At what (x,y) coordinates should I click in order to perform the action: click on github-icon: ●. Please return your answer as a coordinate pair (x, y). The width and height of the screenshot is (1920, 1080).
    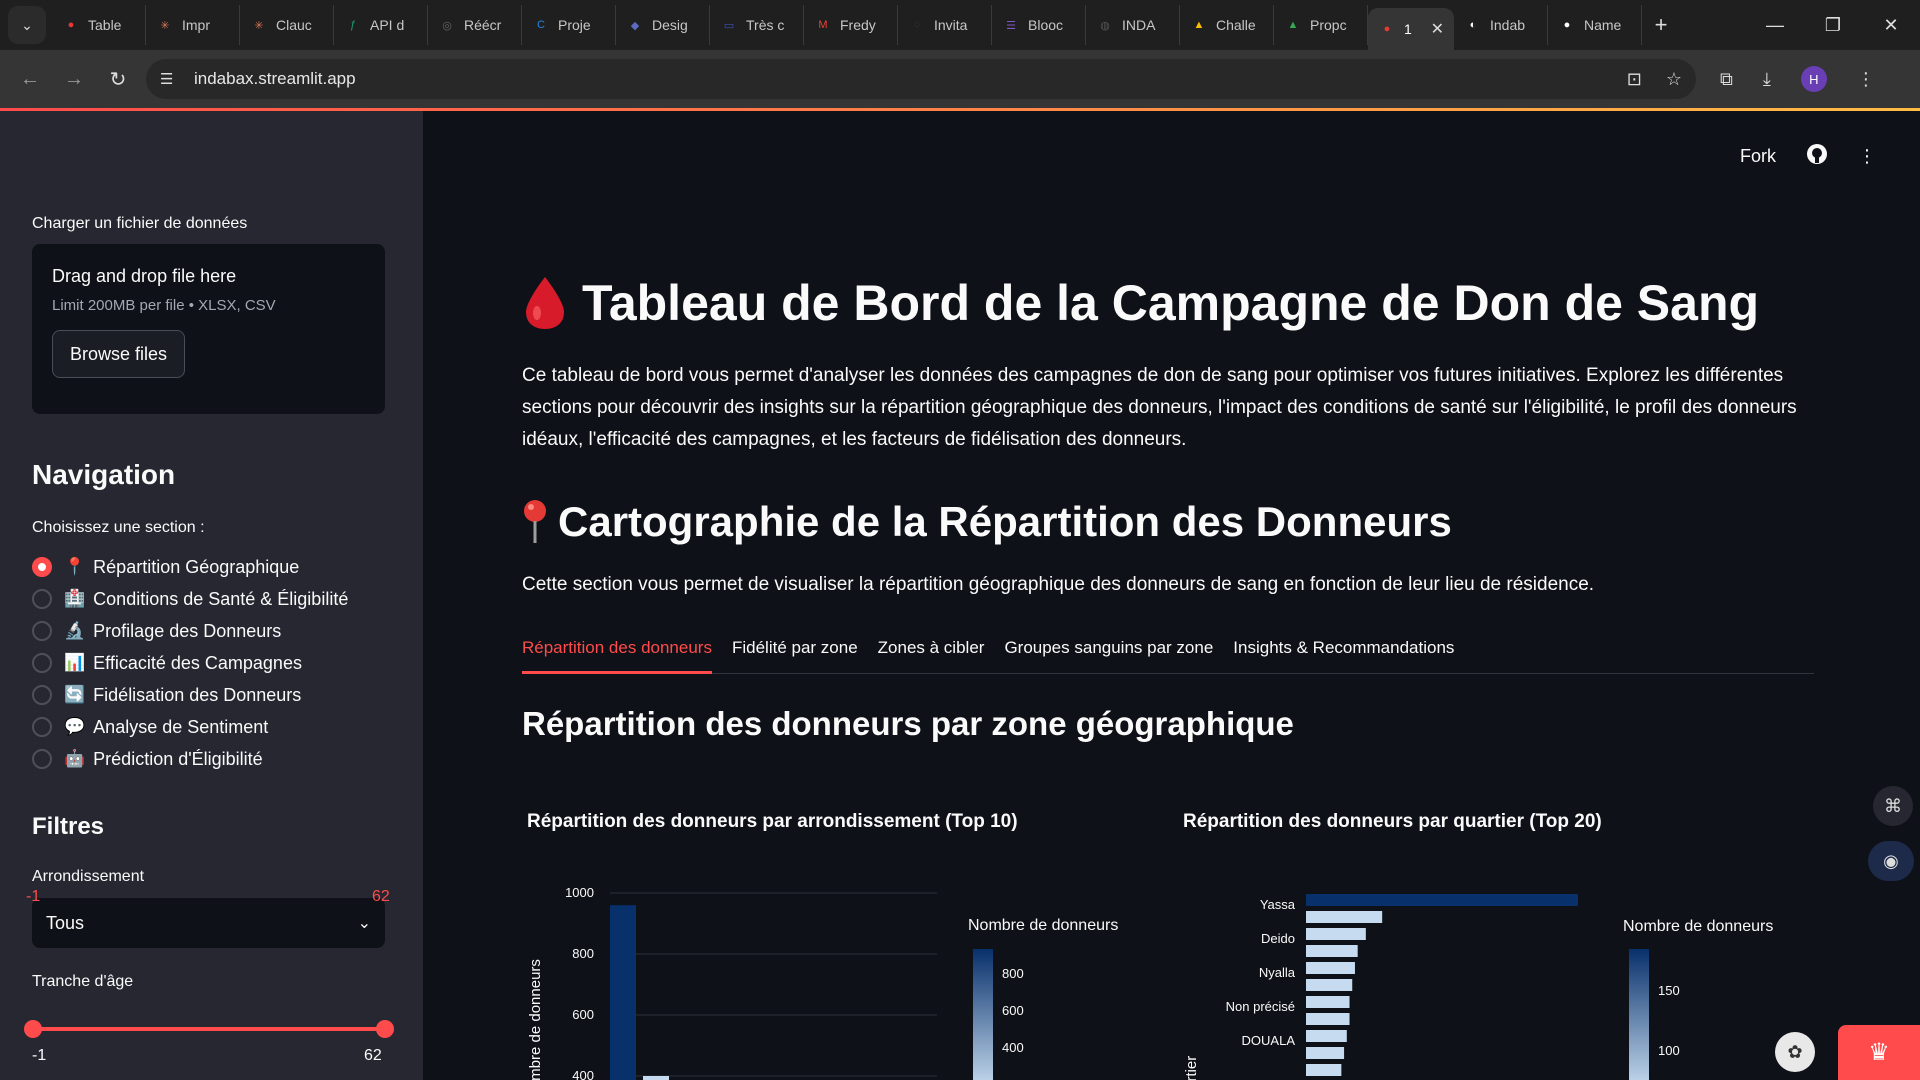
    Looking at the image, I should click on (1567, 25).